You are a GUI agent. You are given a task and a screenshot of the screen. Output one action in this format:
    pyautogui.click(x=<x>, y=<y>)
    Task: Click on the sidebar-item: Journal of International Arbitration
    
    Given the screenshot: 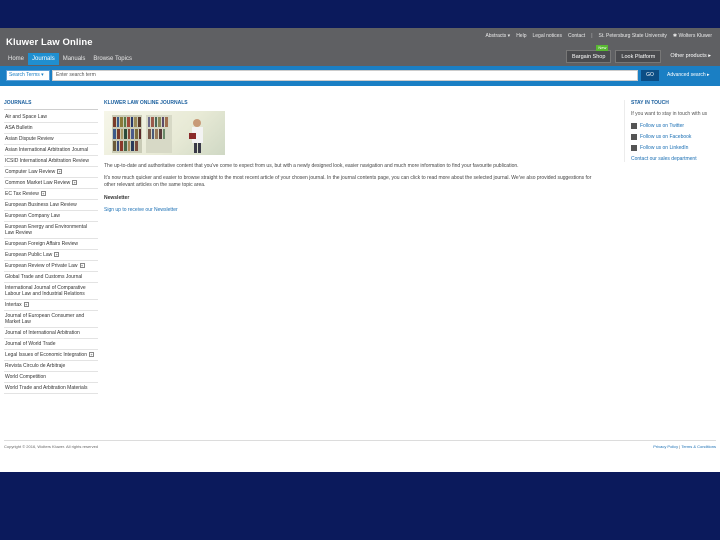 What is the action you would take?
    pyautogui.click(x=51, y=333)
    